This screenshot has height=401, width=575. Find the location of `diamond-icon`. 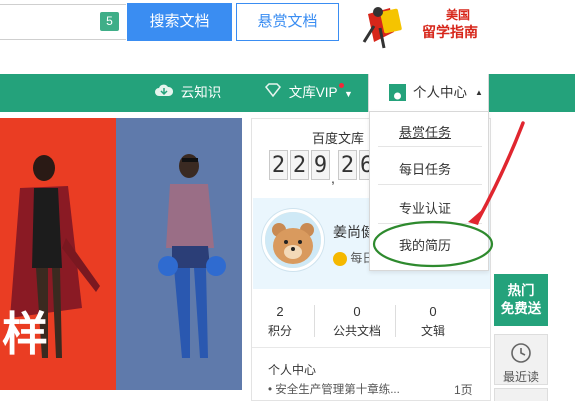

diamond-icon is located at coordinates (273, 93).